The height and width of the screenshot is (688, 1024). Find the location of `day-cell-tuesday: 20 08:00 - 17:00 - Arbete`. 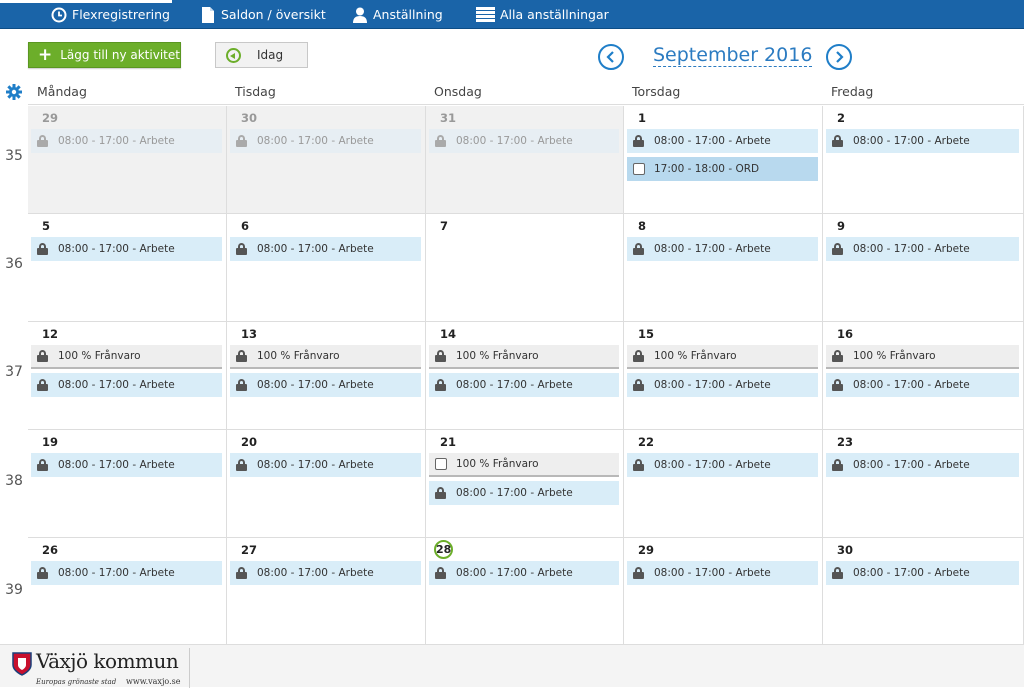

day-cell-tuesday: 20 08:00 - 17:00 - Arbete is located at coordinates (326, 484).